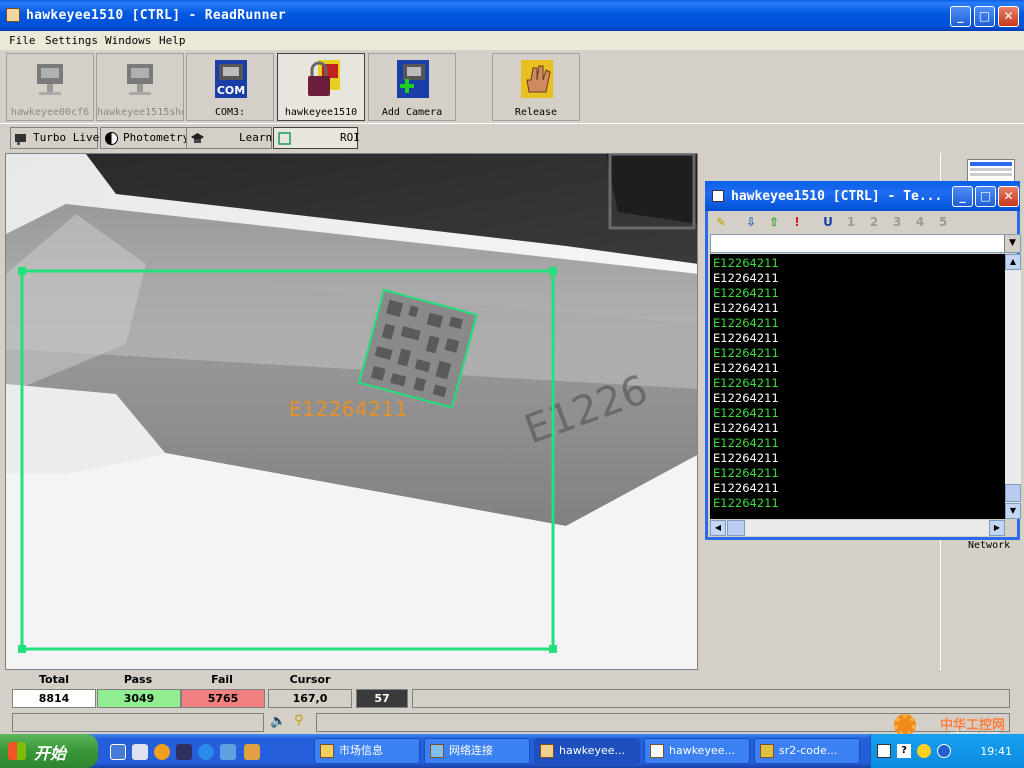 This screenshot has height=768, width=1024. What do you see at coordinates (1013, 511) in the screenshot?
I see `scroll-down-icon: ▼` at bounding box center [1013, 511].